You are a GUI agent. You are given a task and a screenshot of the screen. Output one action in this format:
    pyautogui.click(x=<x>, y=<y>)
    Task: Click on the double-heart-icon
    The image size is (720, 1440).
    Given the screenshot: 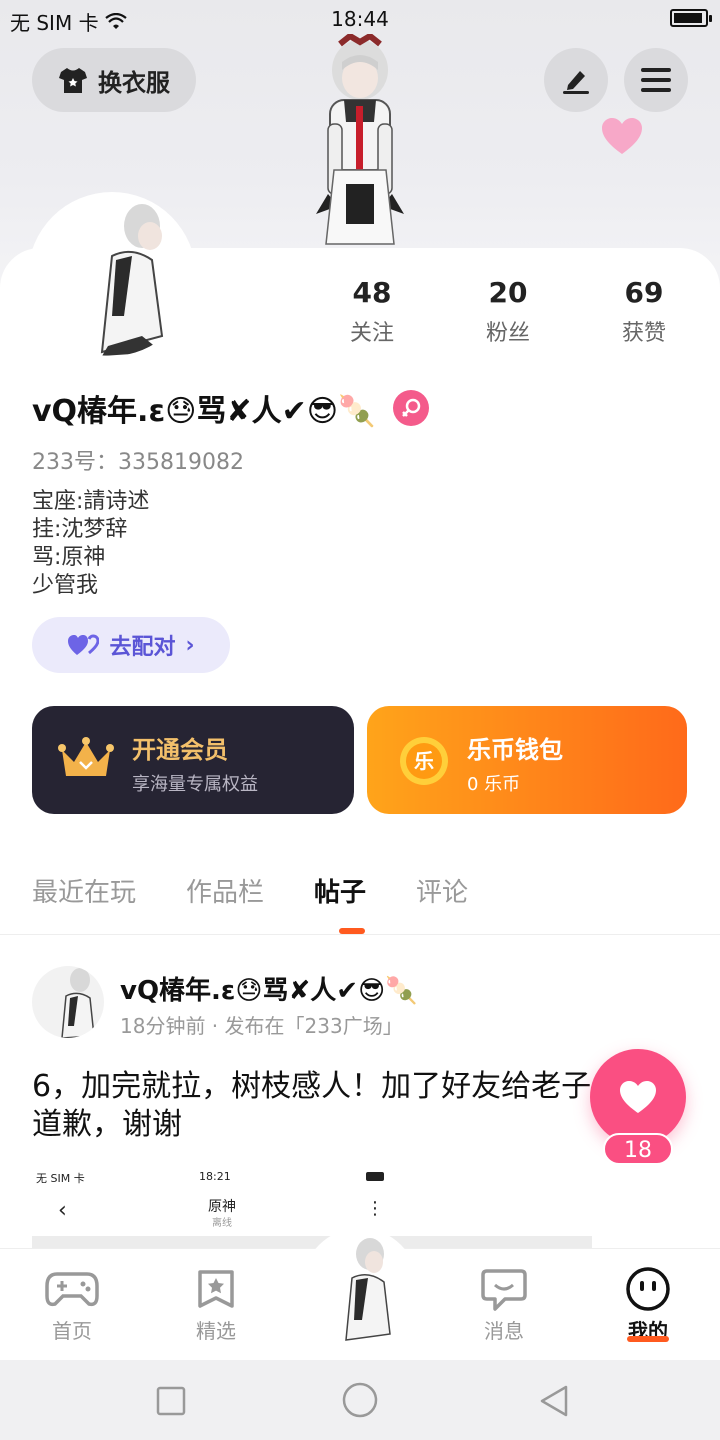 What is the action you would take?
    pyautogui.click(x=84, y=644)
    